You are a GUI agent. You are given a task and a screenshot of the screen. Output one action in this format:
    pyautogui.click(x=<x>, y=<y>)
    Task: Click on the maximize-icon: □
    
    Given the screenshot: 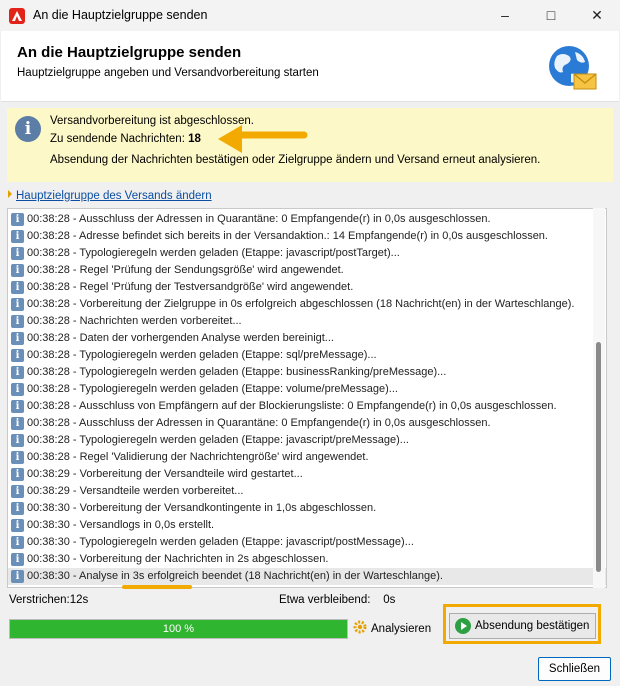 What is the action you would take?
    pyautogui.click(x=551, y=15)
    